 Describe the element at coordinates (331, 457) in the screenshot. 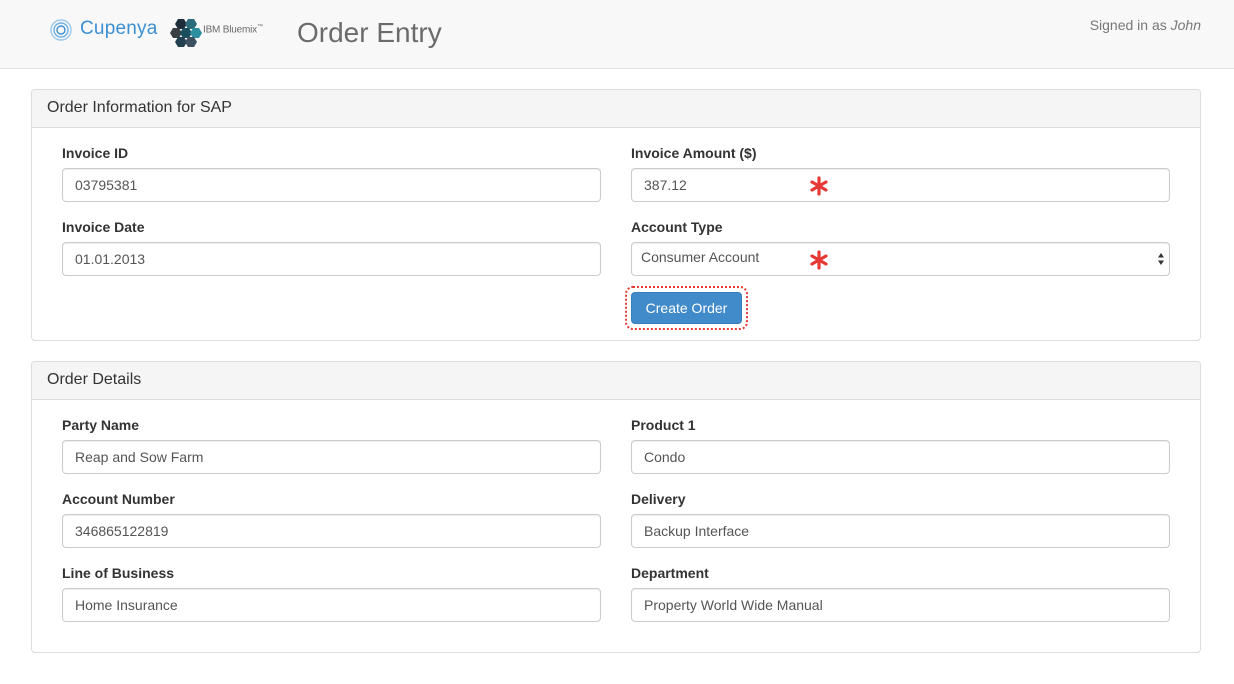

I see `party-name-input` at that location.